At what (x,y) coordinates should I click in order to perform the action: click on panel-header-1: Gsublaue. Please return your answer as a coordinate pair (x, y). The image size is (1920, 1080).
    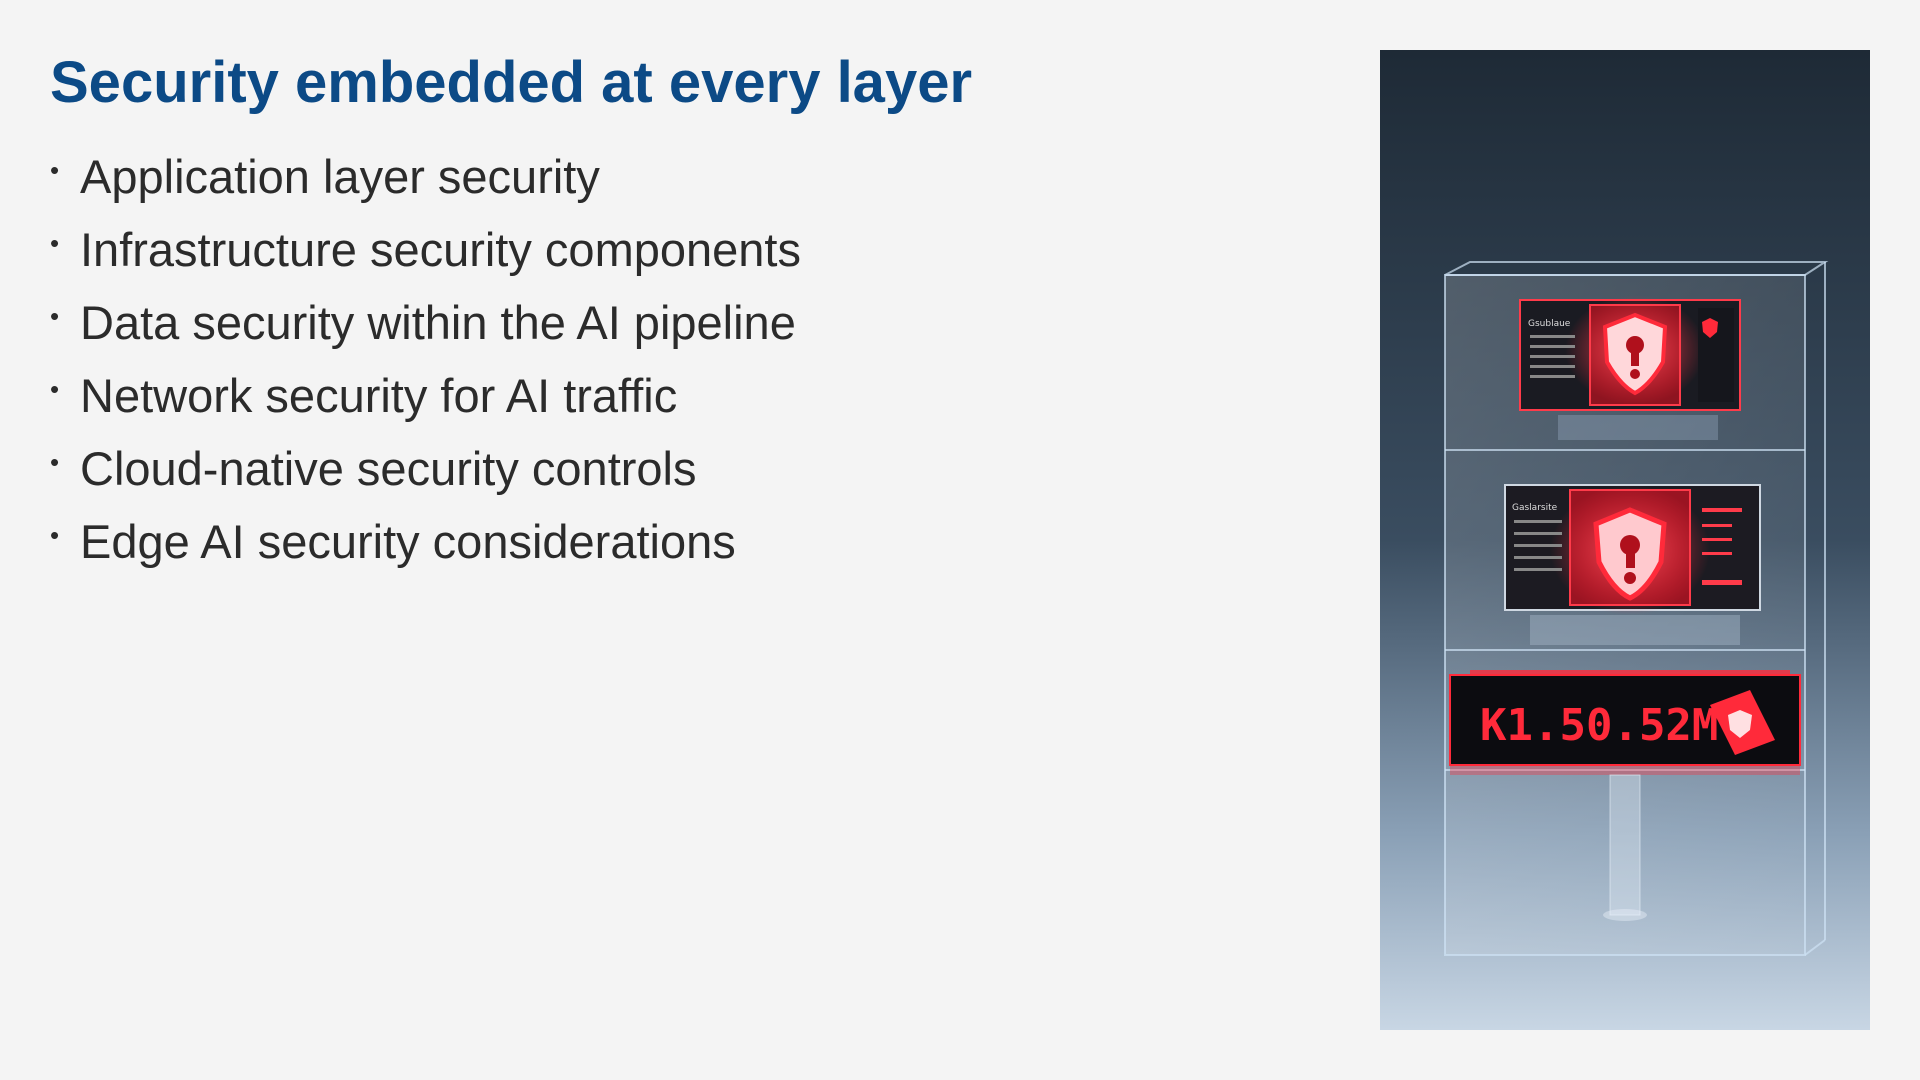
    Looking at the image, I should click on (1549, 324).